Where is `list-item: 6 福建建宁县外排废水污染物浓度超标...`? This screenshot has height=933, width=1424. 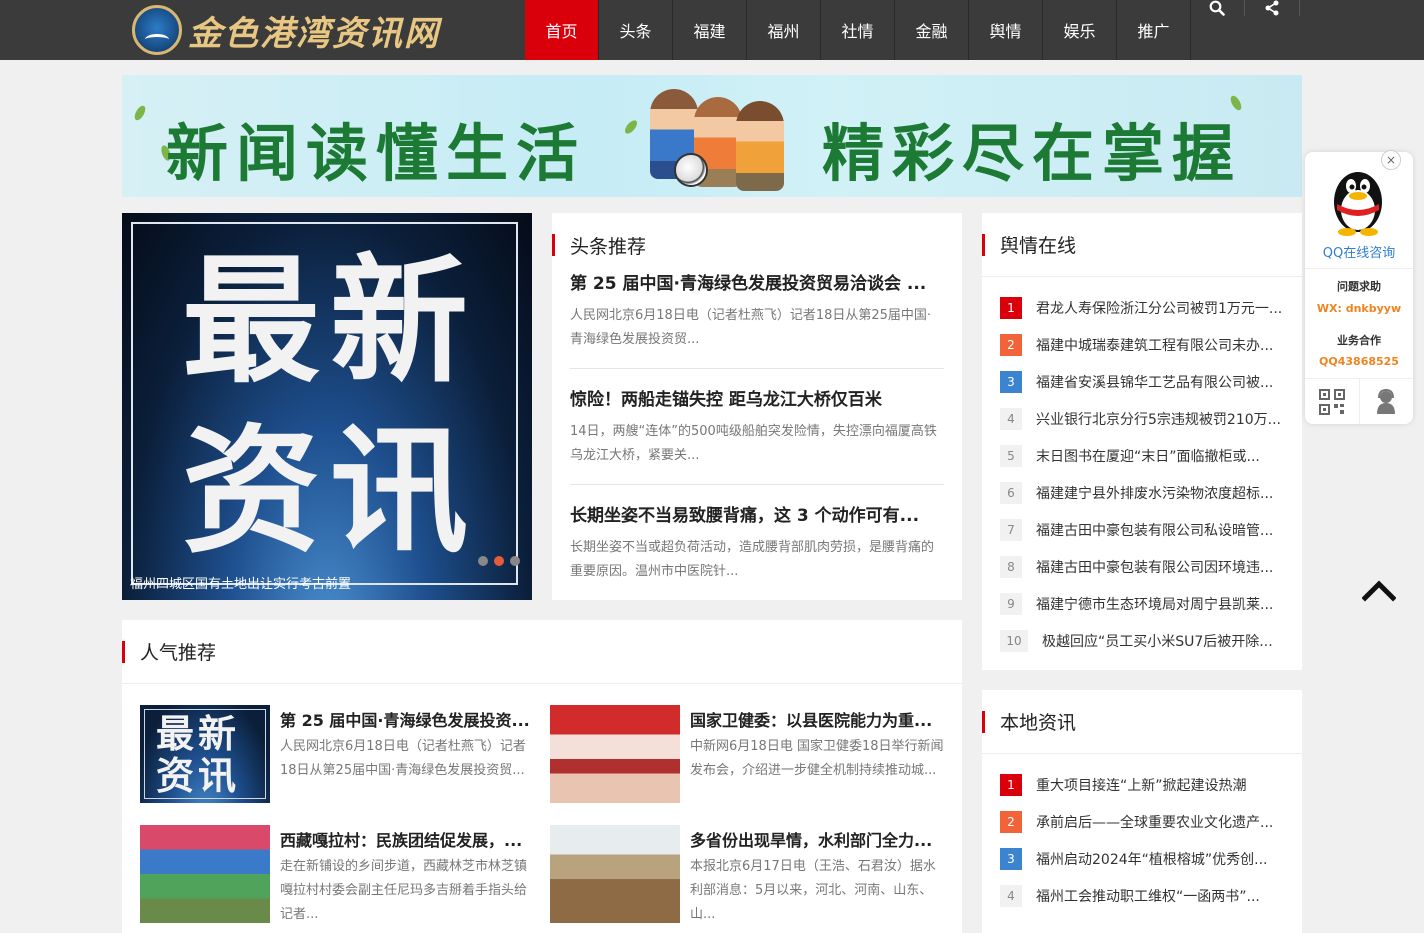 list-item: 6 福建建宁县外排废水污染物浓度超标... is located at coordinates (1142, 492).